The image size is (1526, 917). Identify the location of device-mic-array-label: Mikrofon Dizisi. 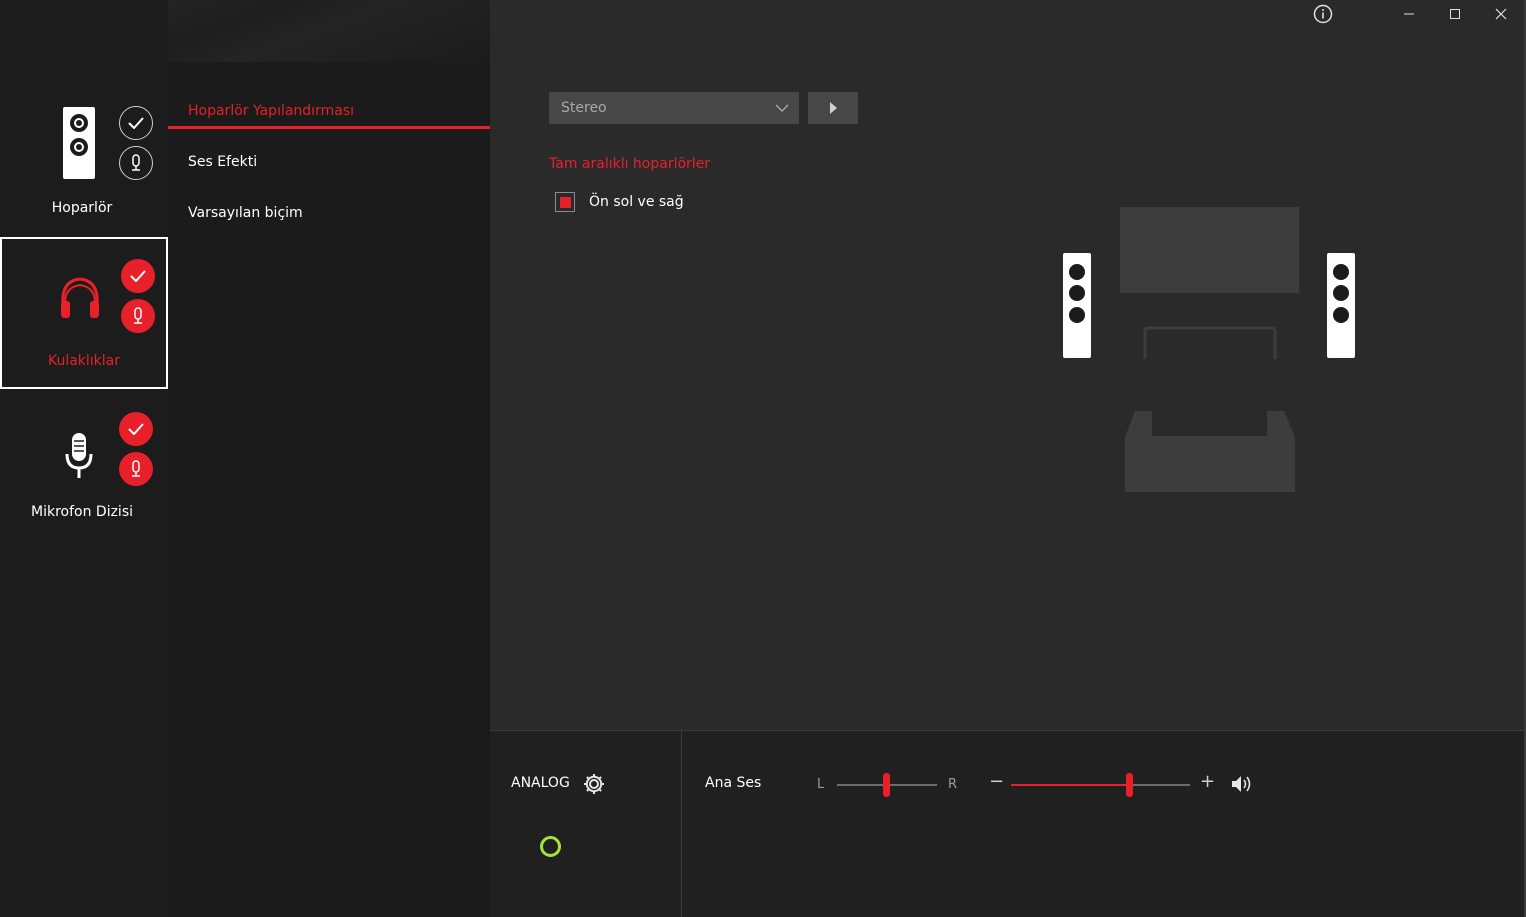
(82, 512).